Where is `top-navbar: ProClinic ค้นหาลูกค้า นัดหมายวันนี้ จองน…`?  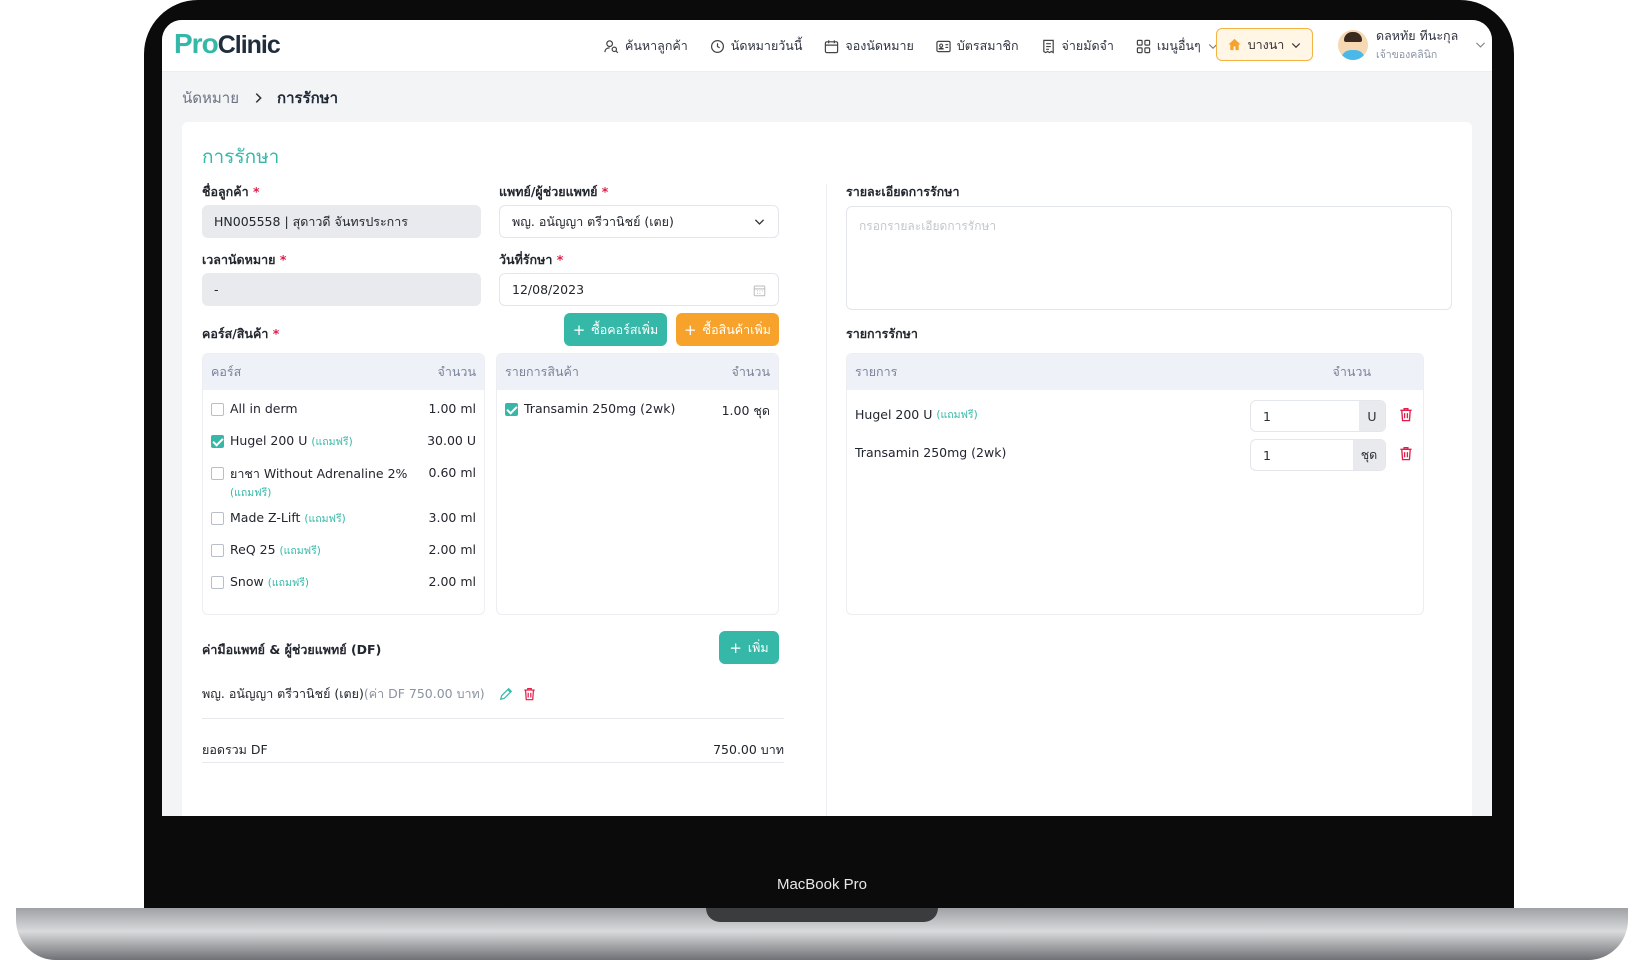 top-navbar: ProClinic ค้นหาลูกค้า นัดหมายวันนี้ จองน… is located at coordinates (827, 46).